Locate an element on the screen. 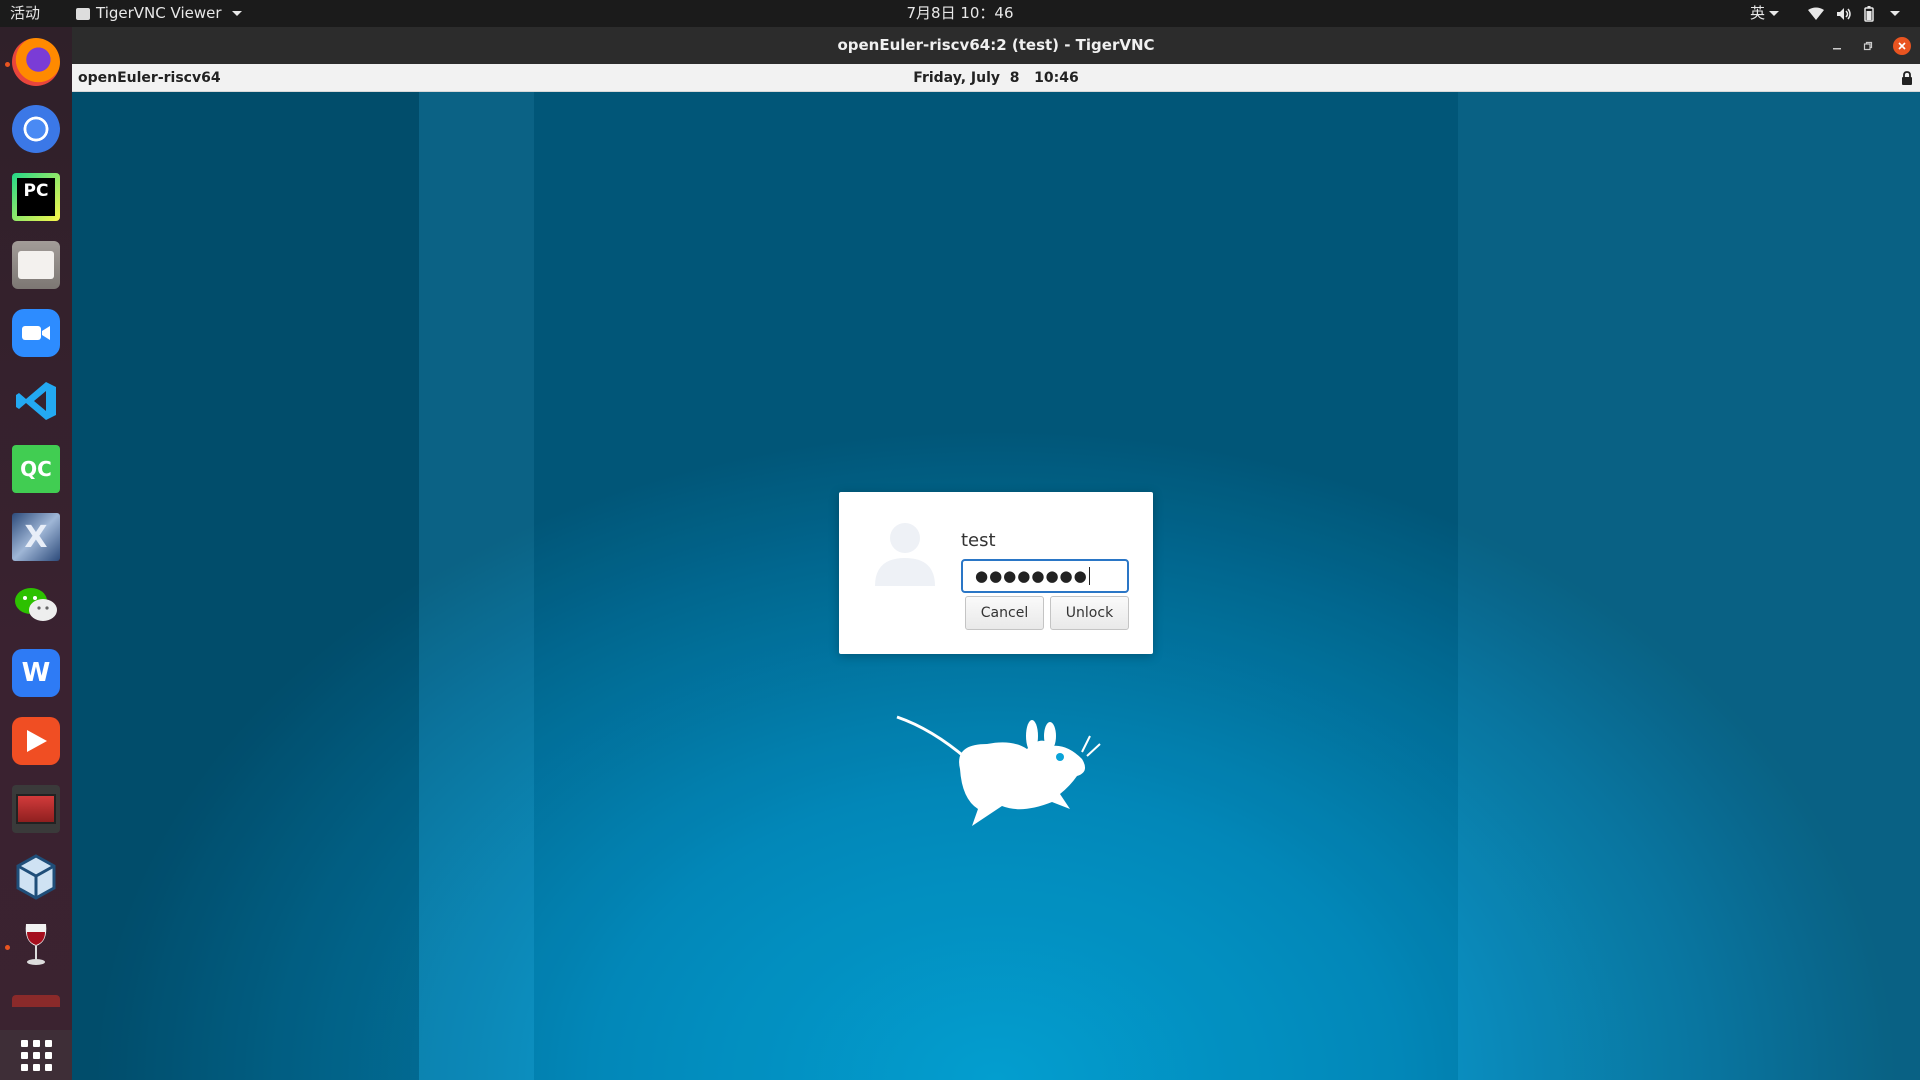 The height and width of the screenshot is (1080, 1920). pycharm-icon-label: PC is located at coordinates (36, 197).